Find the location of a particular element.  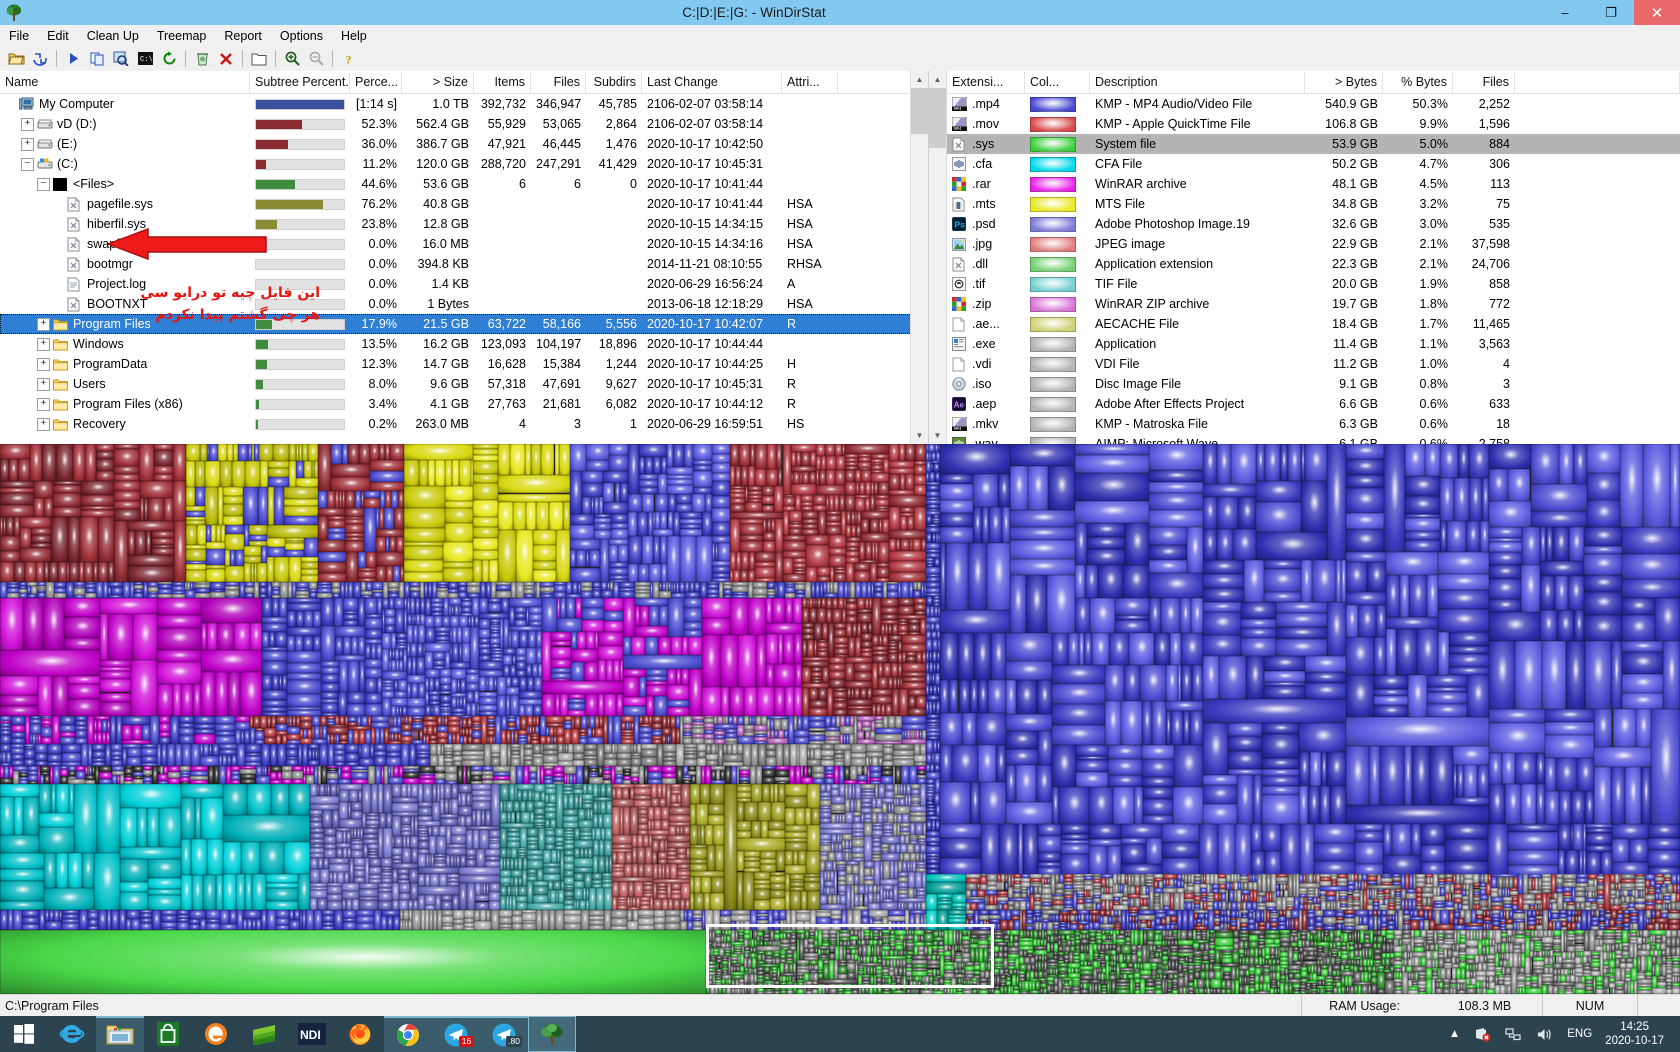

scroll-up-arrow: ▲ is located at coordinates (919, 79).